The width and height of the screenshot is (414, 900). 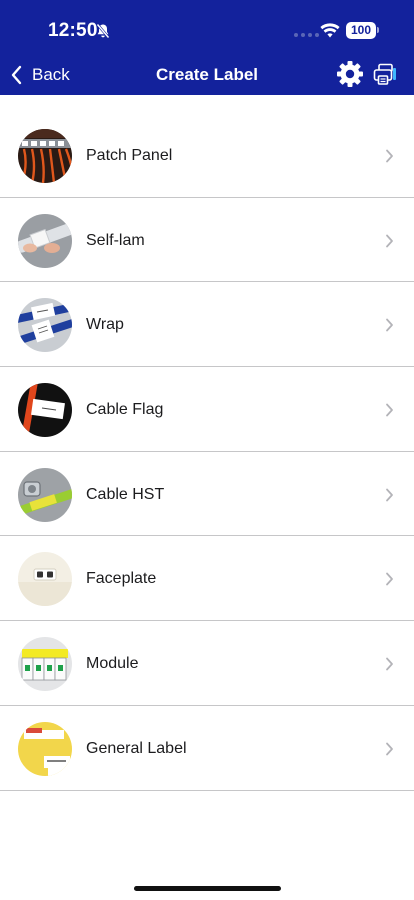 I want to click on cable-flag-thumbnail, so click(x=45, y=410).